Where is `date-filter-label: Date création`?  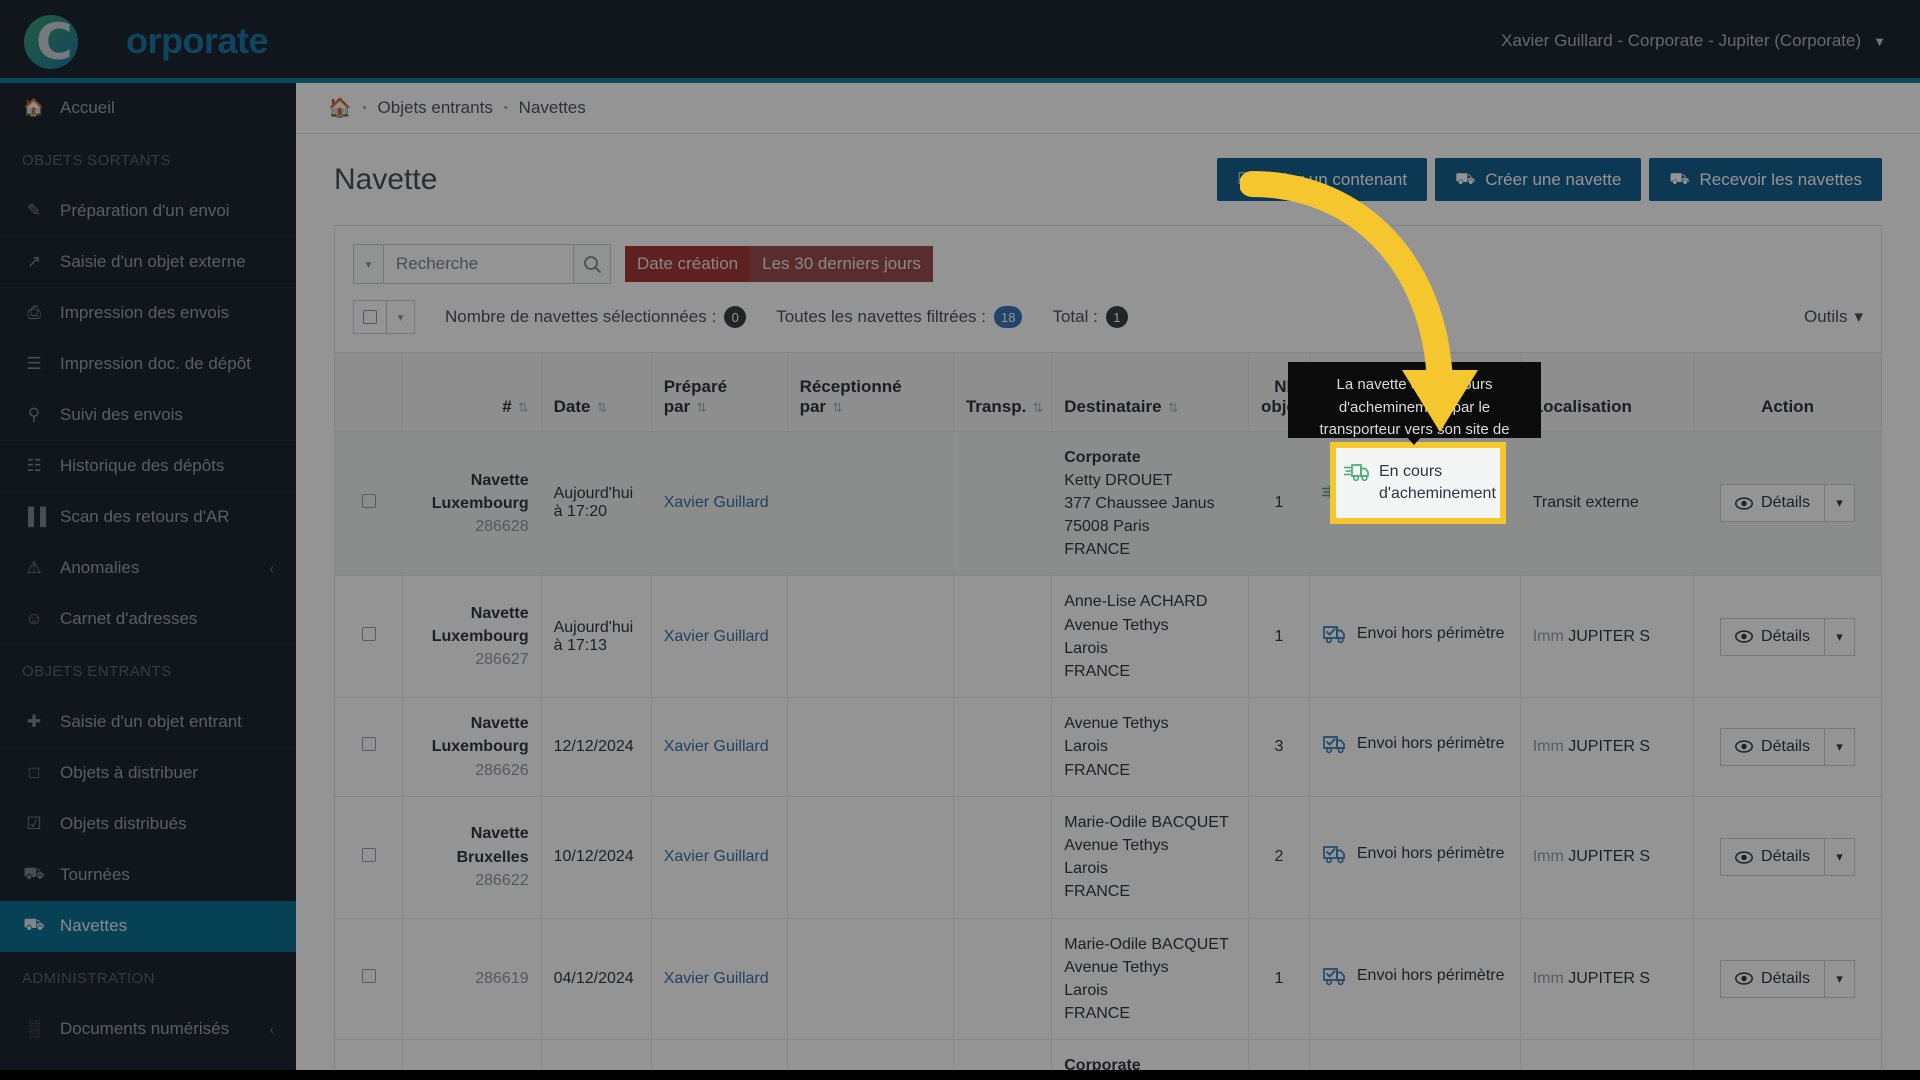 date-filter-label: Date création is located at coordinates (688, 264).